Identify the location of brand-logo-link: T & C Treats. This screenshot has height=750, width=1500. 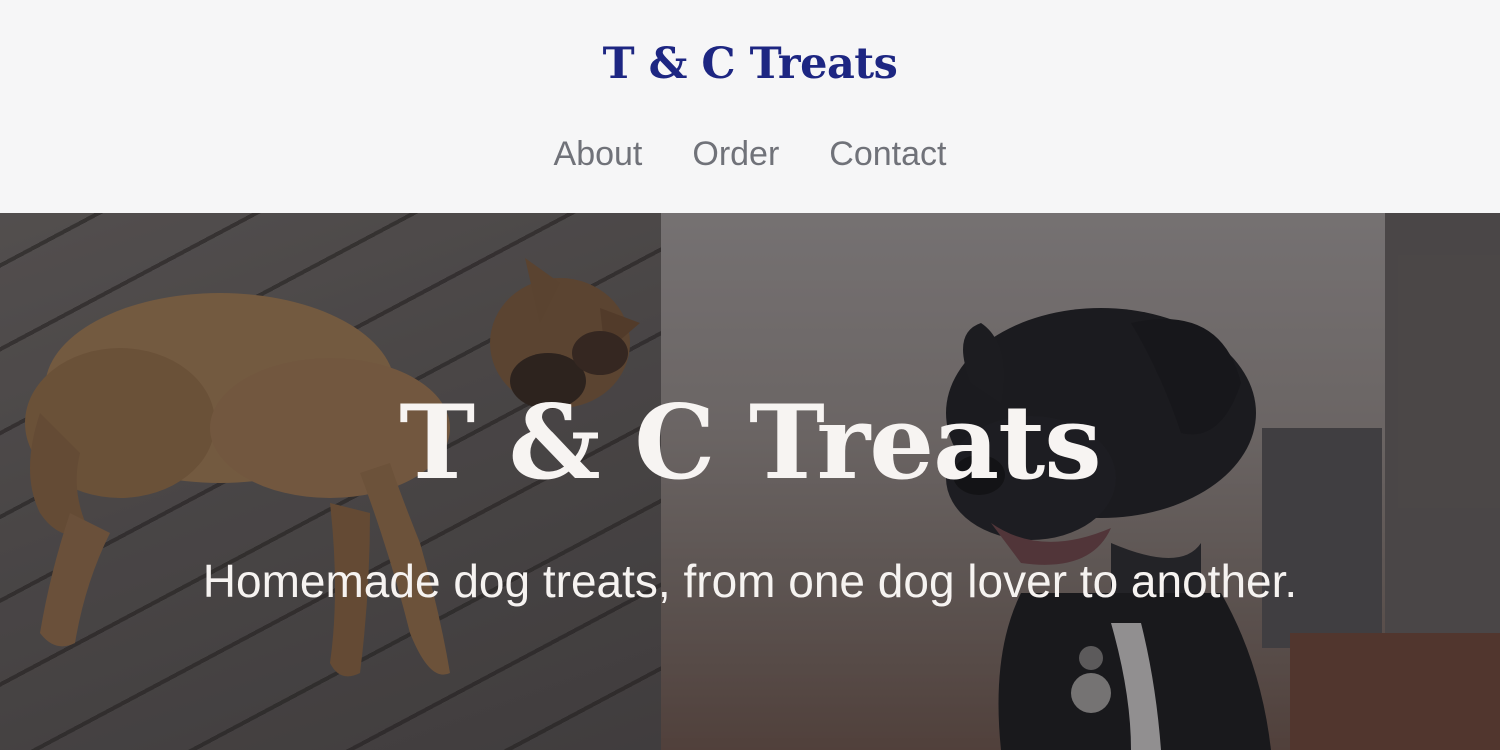
(750, 64).